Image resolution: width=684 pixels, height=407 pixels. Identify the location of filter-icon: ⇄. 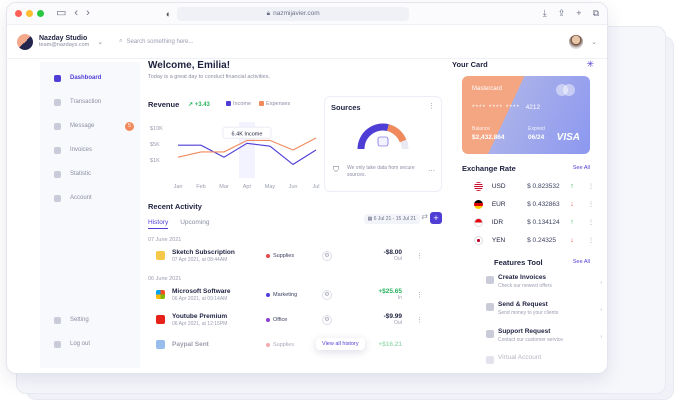
(424, 216).